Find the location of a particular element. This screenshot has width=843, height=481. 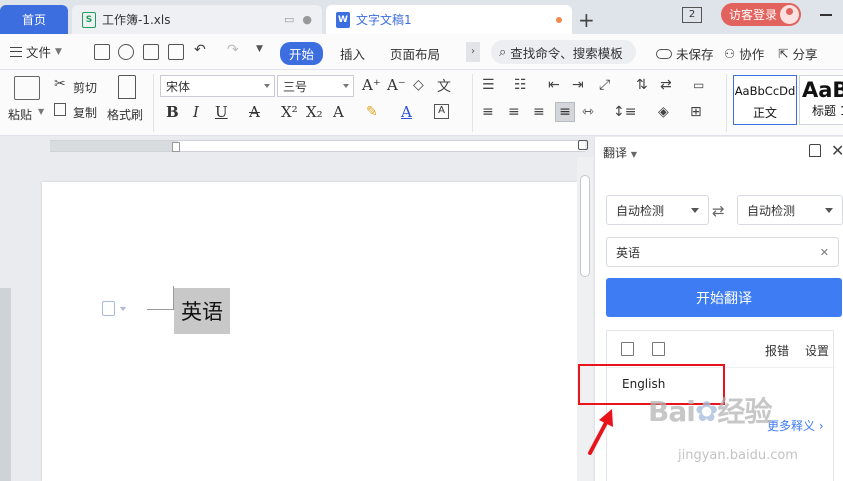

paste-icon is located at coordinates (27, 88).